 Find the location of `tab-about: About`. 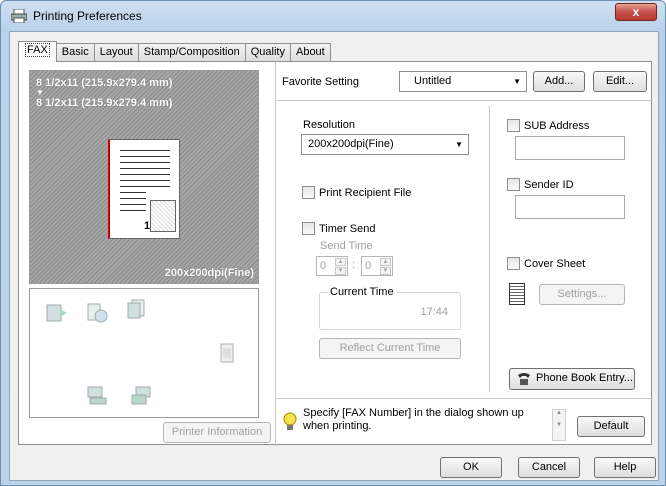

tab-about: About is located at coordinates (310, 52).